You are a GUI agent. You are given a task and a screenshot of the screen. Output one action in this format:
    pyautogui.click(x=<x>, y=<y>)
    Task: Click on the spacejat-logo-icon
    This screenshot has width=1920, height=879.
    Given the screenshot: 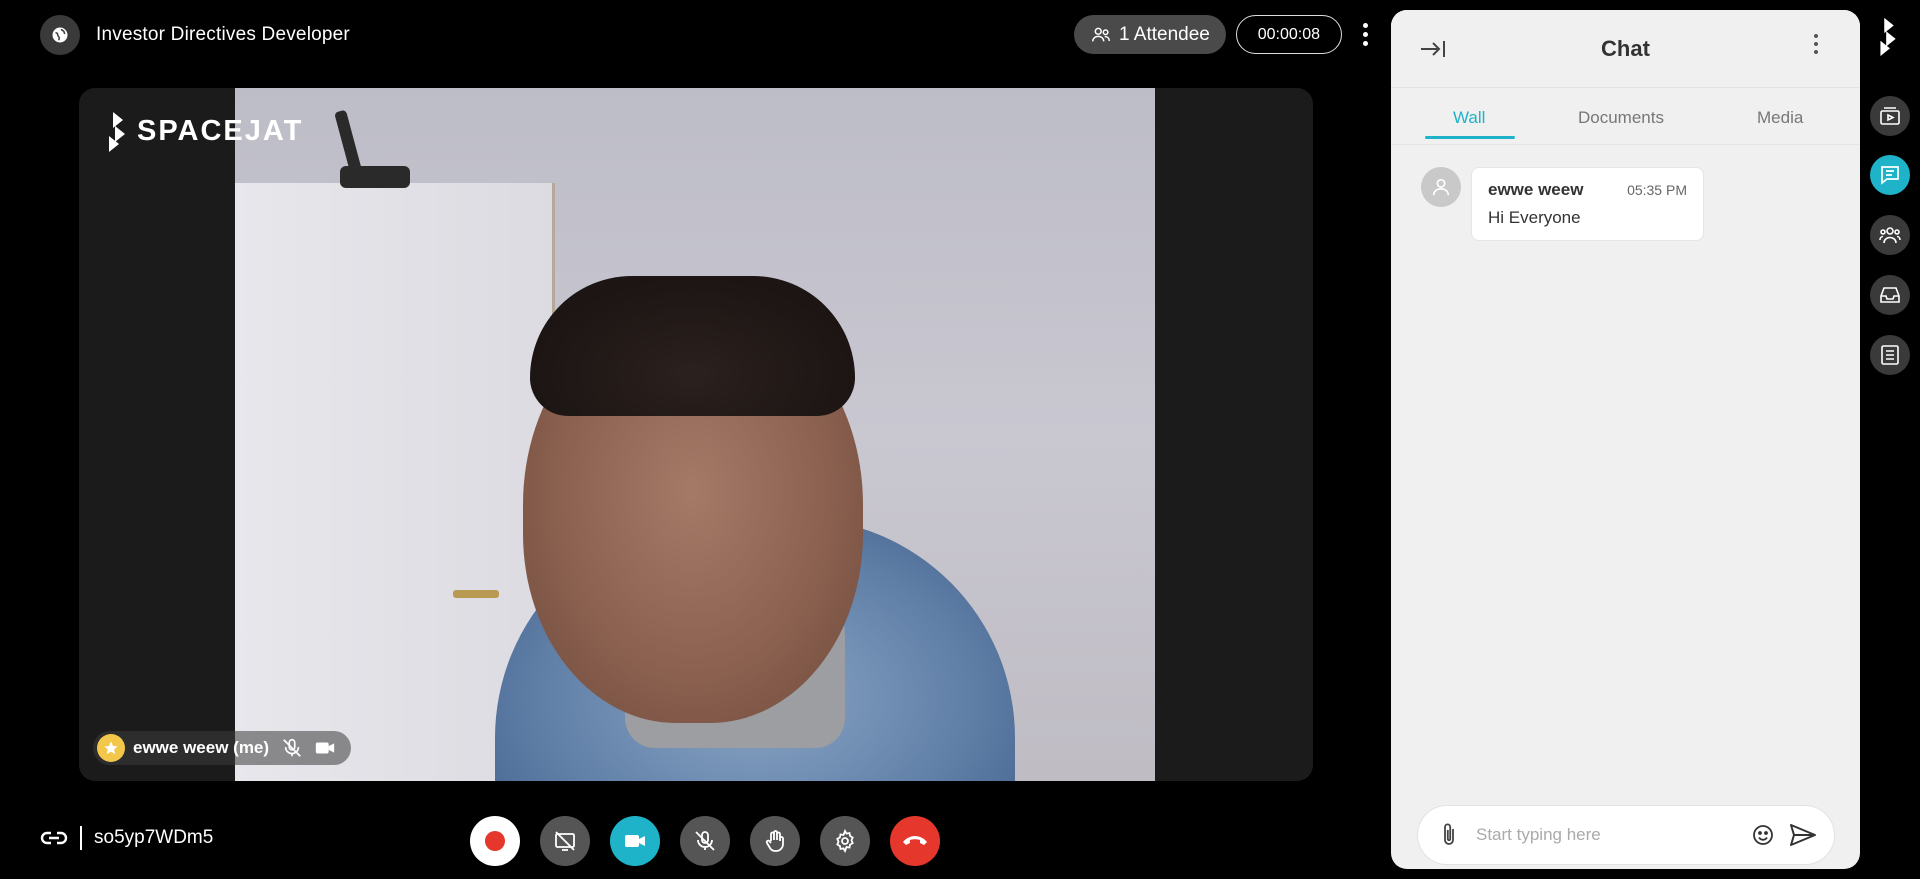 What is the action you would take?
    pyautogui.click(x=117, y=132)
    